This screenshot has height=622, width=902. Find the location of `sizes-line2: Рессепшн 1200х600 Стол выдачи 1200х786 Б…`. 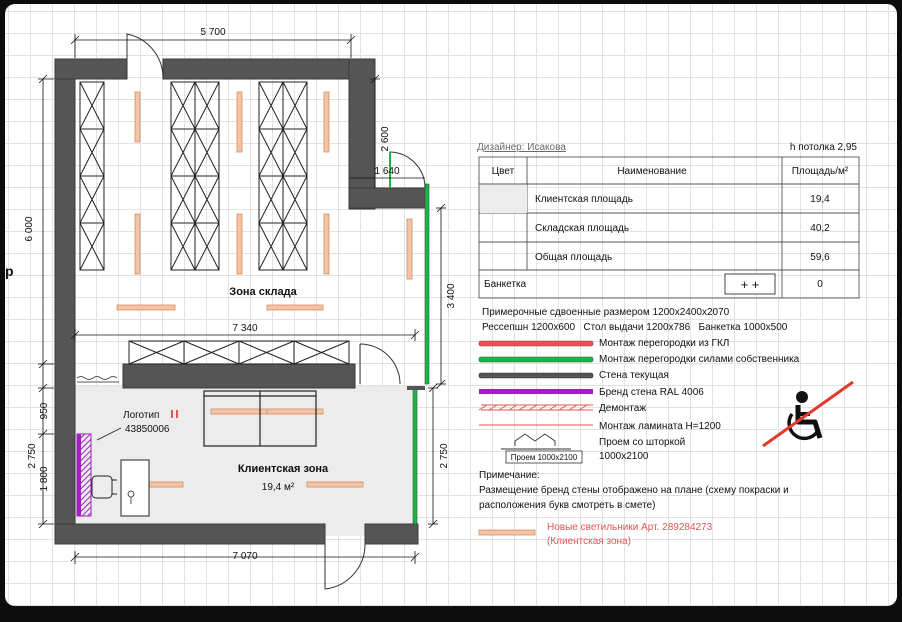

sizes-line2: Рессепшн 1200х600 Стол выдачи 1200х786 Б… is located at coordinates (635, 327).